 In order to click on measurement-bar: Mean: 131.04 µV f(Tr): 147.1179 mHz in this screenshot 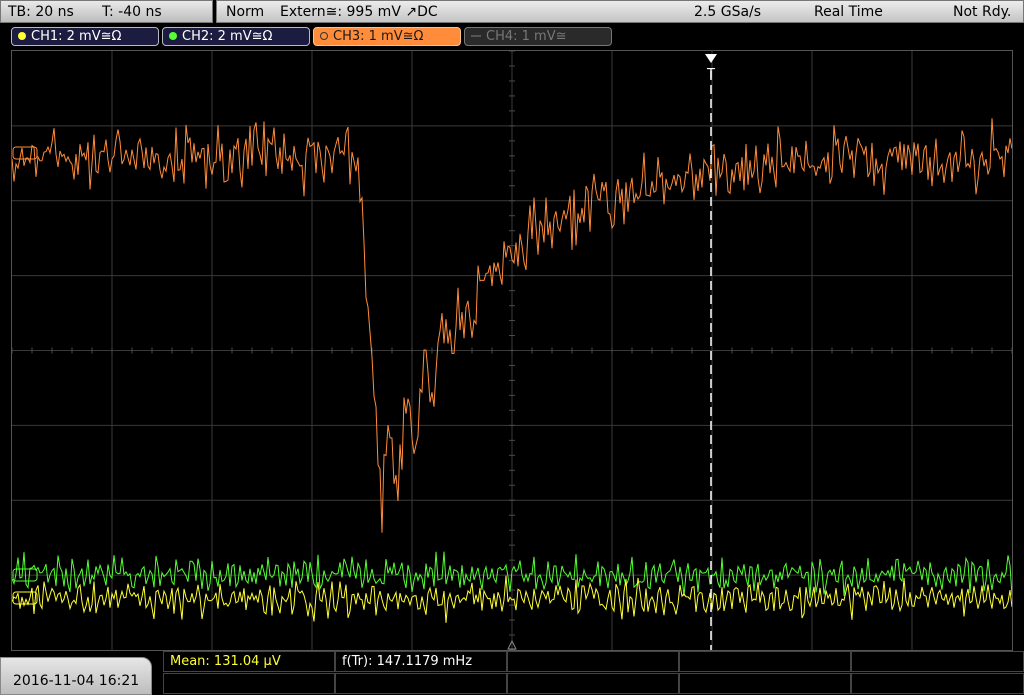, I will do `click(593, 673)`.